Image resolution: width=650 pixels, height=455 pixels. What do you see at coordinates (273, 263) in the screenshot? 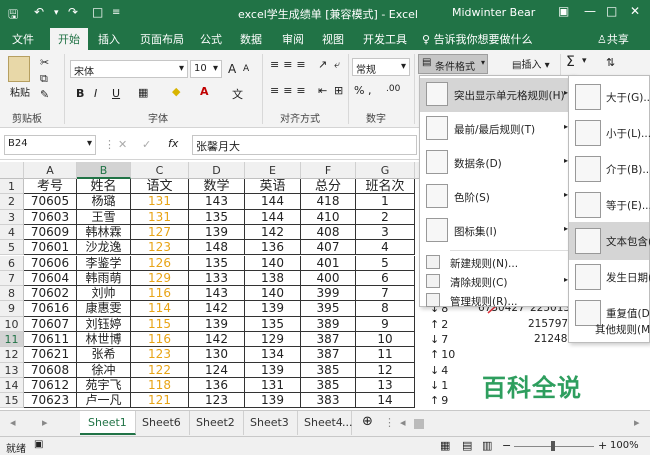
I see `table-cell: 140` at bounding box center [273, 263].